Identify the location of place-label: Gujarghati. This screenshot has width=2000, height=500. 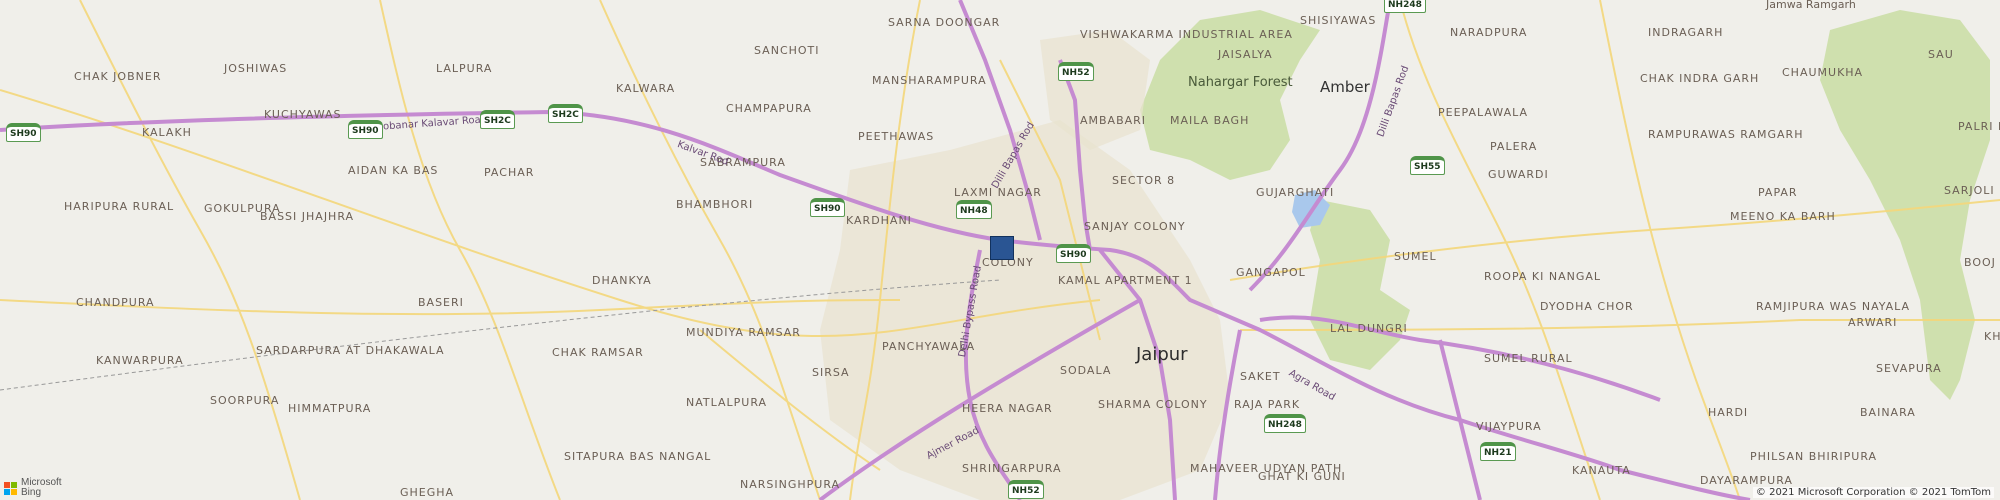
(1295, 192).